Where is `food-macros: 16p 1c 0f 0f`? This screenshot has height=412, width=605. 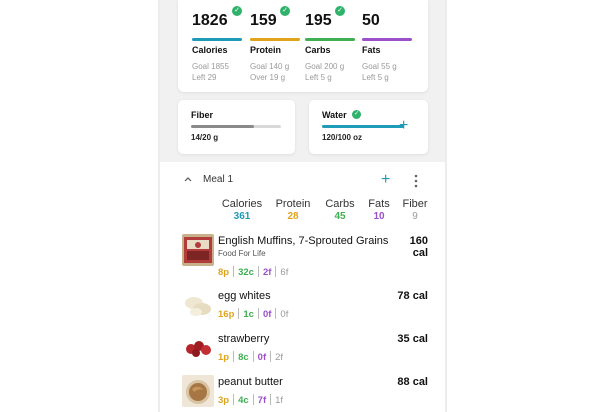 food-macros: 16p 1c 0f 0f is located at coordinates (253, 314).